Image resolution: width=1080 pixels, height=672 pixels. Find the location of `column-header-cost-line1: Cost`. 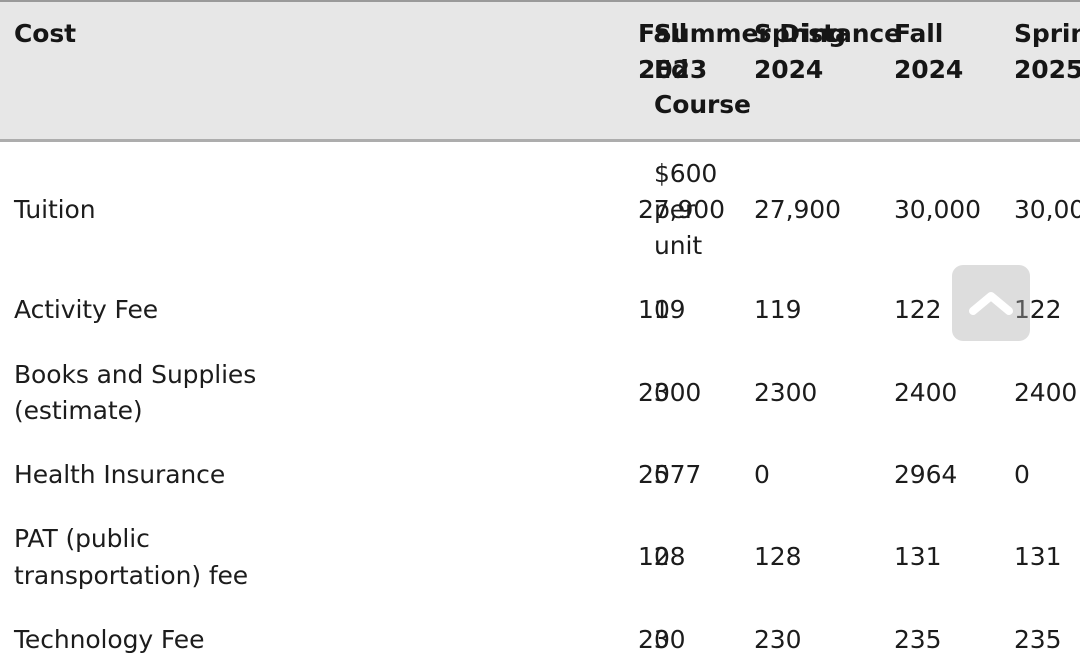

column-header-cost-line1: Cost is located at coordinates (45, 33).